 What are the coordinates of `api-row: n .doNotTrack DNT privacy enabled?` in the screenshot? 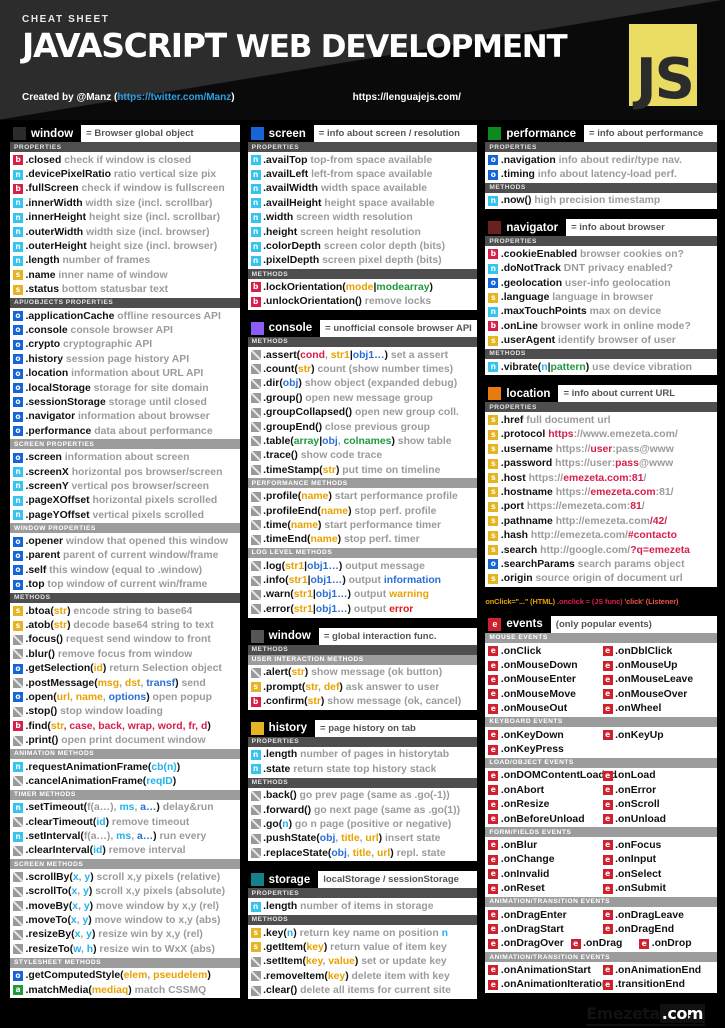 It's located at (601, 269).